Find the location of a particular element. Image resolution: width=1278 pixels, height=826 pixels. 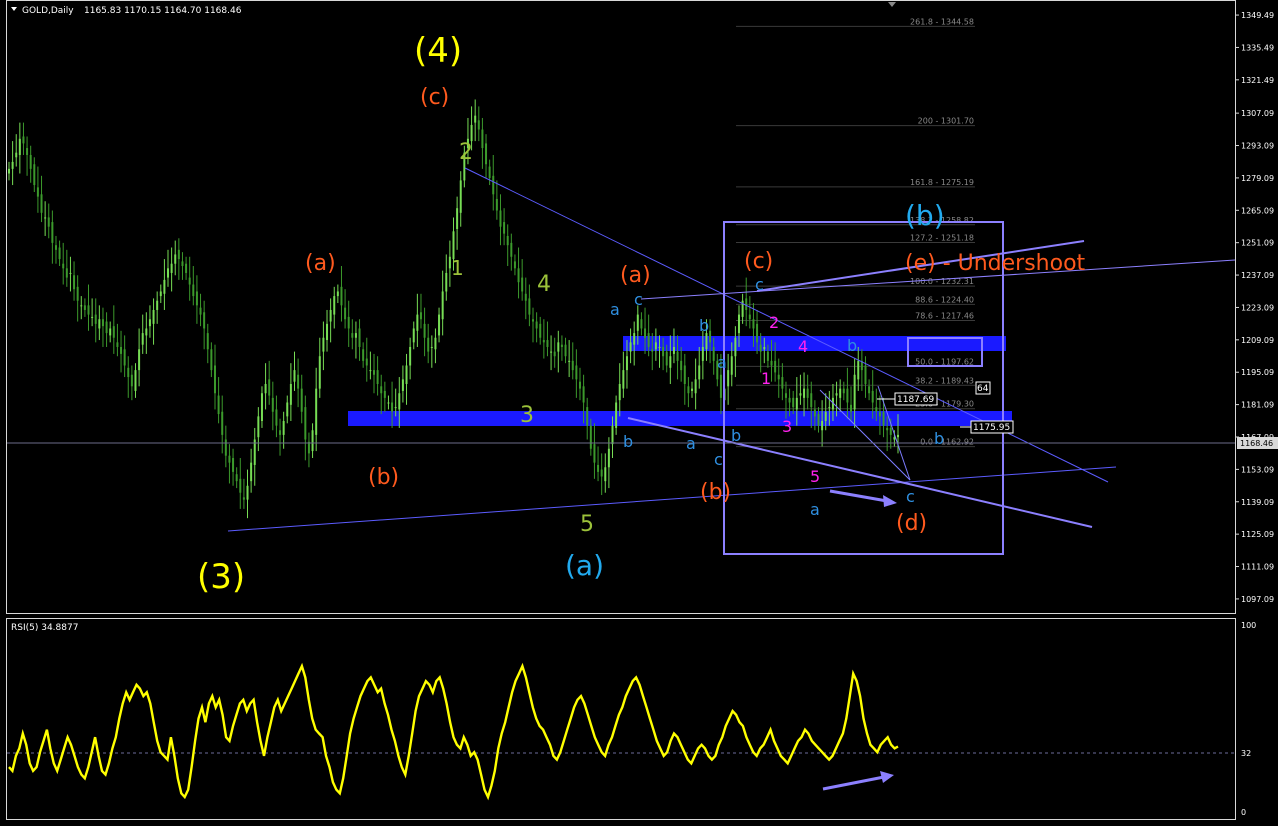

wave-label-2-olive: 2 is located at coordinates (466, 152).